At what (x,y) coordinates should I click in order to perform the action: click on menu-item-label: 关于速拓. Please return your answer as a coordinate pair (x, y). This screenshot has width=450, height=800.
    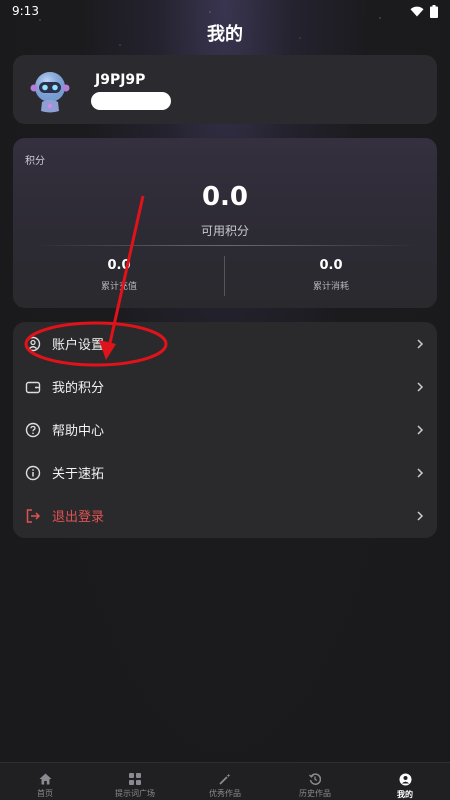
    Looking at the image, I should click on (78, 474).